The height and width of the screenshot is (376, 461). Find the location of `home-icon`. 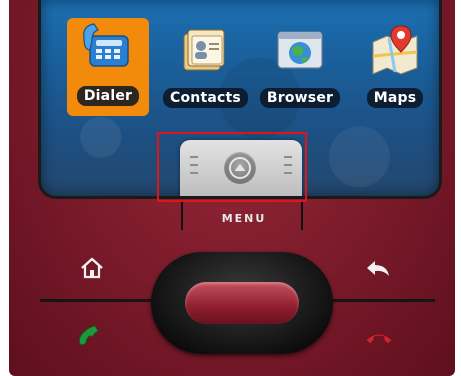

home-icon is located at coordinates (92, 268).